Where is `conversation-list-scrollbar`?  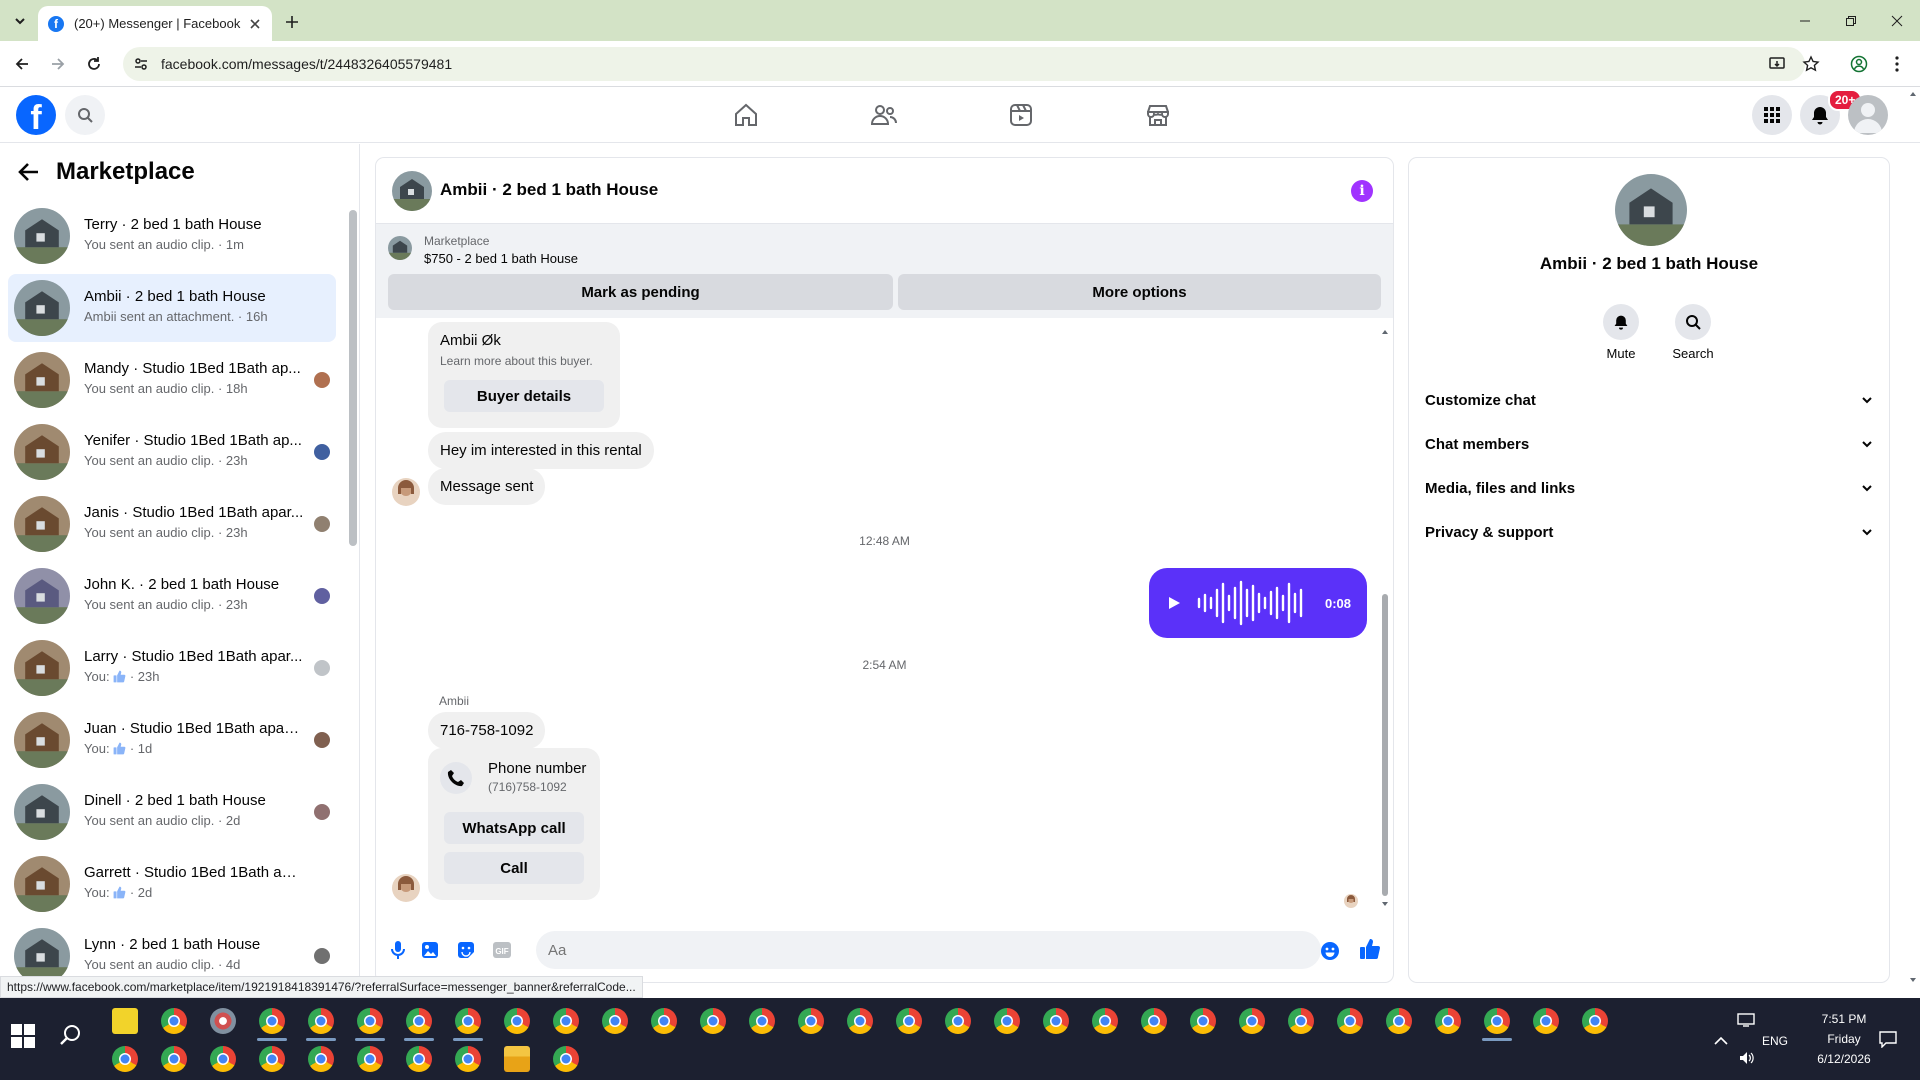
conversation-list-scrollbar is located at coordinates (353, 378).